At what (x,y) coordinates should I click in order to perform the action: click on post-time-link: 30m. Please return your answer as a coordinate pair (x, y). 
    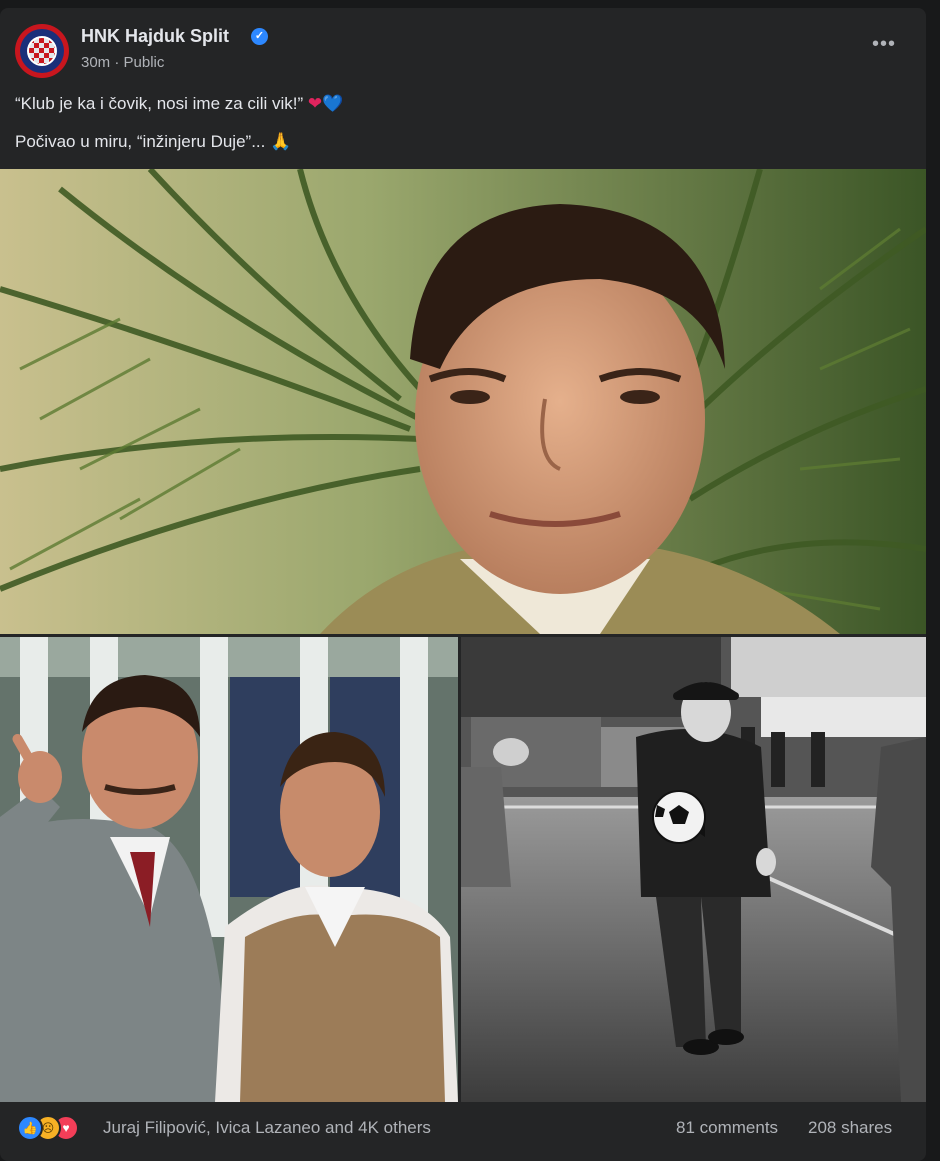
    Looking at the image, I should click on (95, 62).